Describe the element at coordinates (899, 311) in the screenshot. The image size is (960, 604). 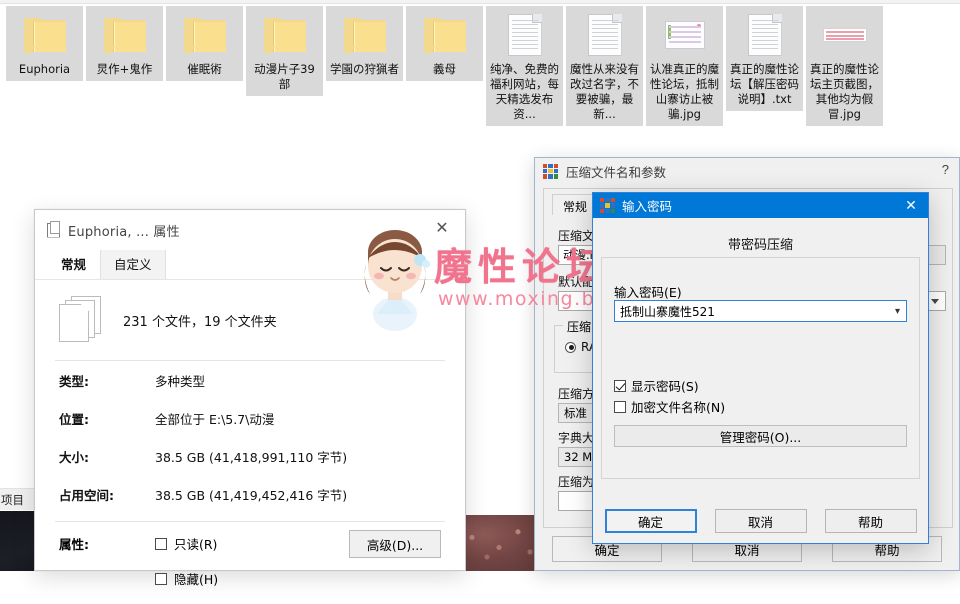
I see `chevron-down-icon: ▾` at that location.